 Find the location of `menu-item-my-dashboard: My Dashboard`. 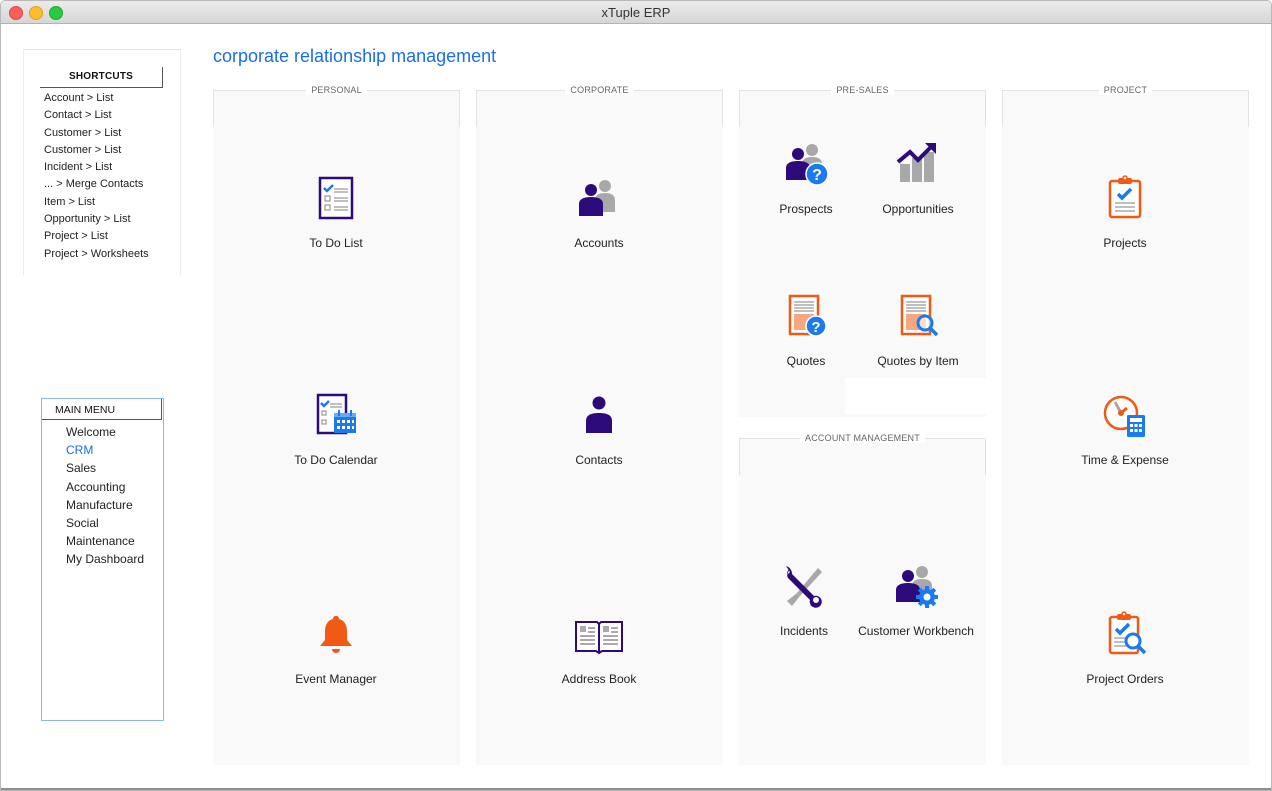

menu-item-my-dashboard: My Dashboard is located at coordinates (105, 559).